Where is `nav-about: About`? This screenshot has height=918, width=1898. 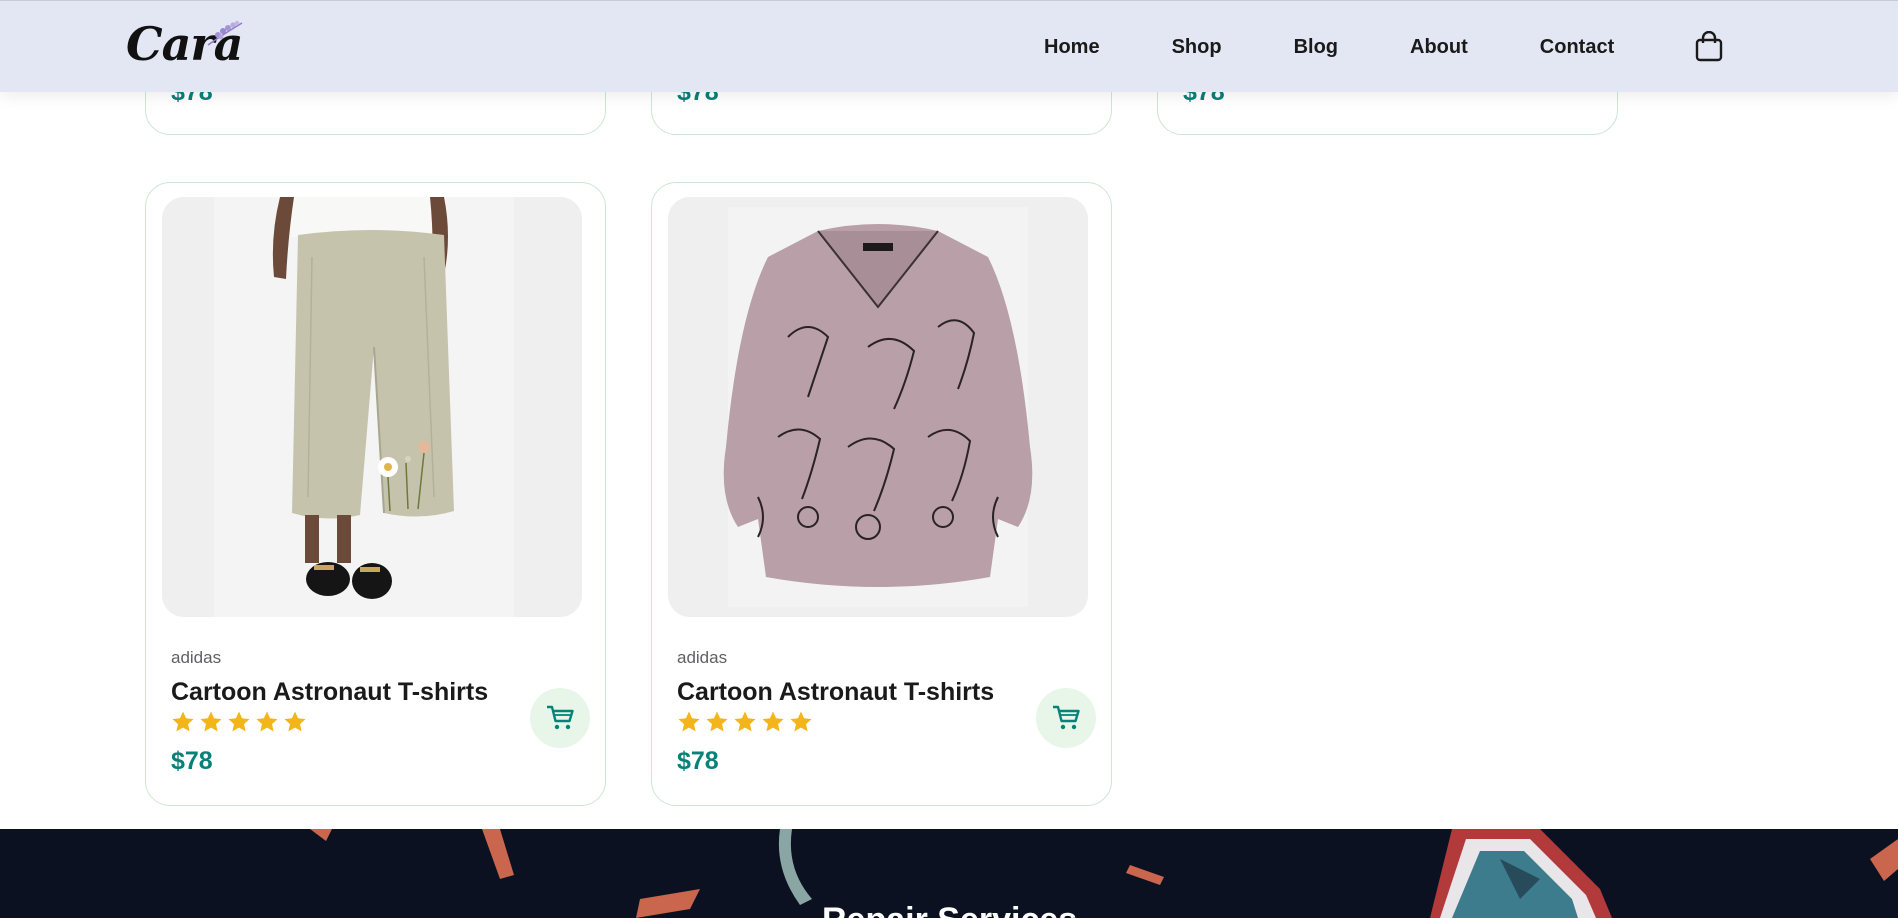 nav-about: About is located at coordinates (1439, 47).